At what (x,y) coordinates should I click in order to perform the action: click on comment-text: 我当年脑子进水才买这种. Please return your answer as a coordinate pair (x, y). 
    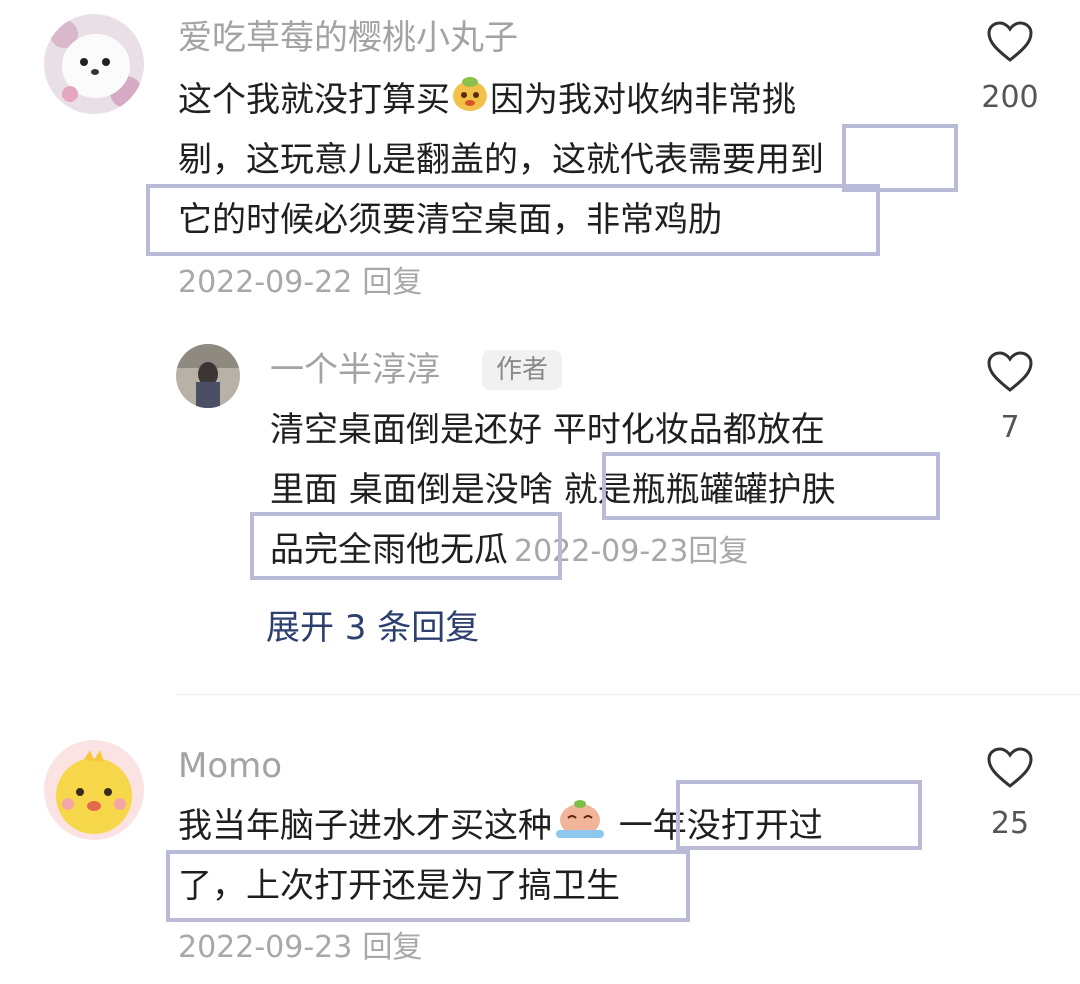
    Looking at the image, I should click on (365, 826).